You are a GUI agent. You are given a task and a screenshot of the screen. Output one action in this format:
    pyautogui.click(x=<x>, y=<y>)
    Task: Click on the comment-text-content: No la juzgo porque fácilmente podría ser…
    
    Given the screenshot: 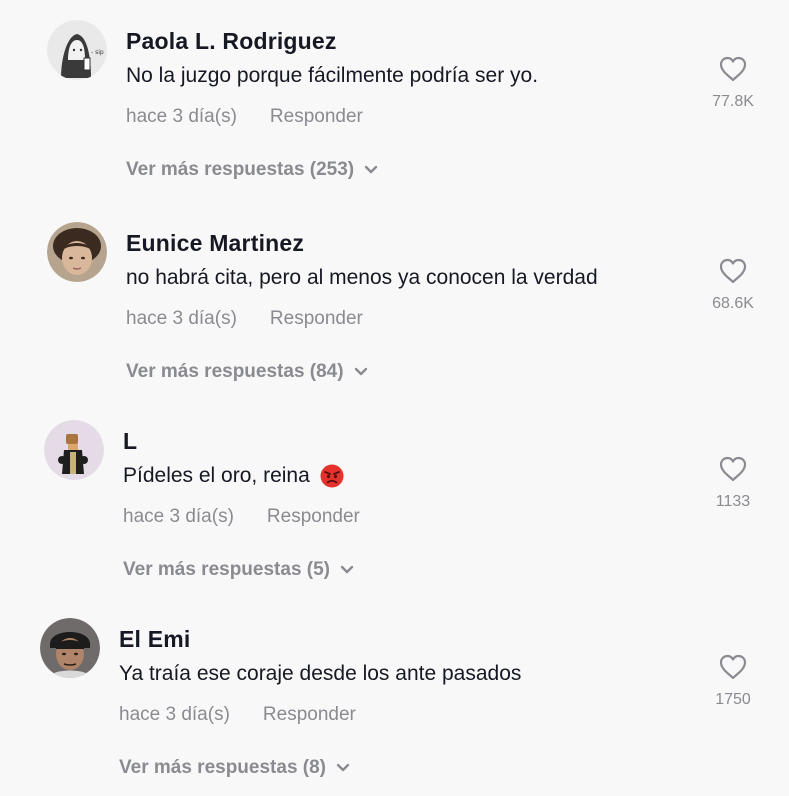 What is the action you would take?
    pyautogui.click(x=332, y=75)
    